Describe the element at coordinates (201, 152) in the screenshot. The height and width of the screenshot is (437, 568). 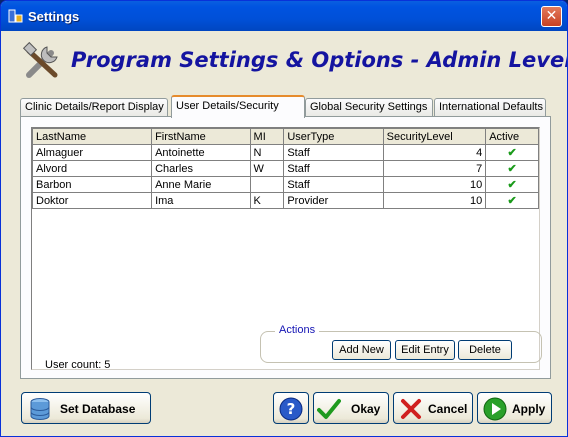
I see `cell-firstname: Antoinette` at that location.